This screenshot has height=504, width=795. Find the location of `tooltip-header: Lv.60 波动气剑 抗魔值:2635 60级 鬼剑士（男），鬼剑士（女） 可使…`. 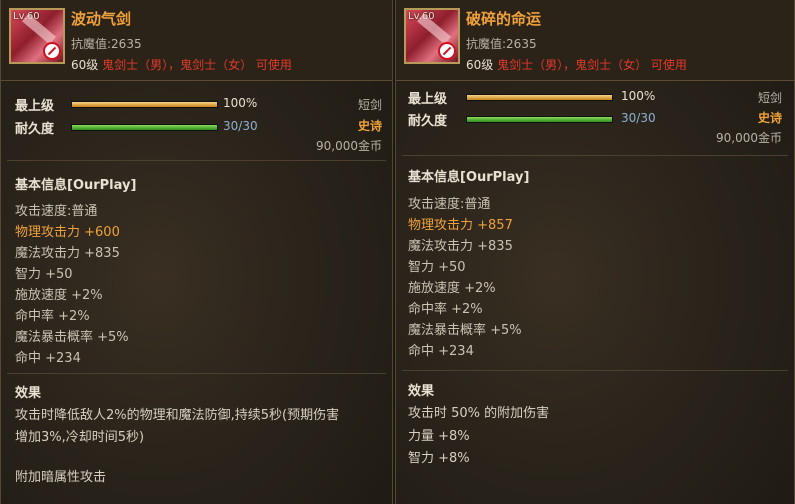

tooltip-header: Lv.60 波动气剑 抗魔值:2635 60级 鬼剑士（男），鬼剑士（女） 可使… is located at coordinates (196, 40).